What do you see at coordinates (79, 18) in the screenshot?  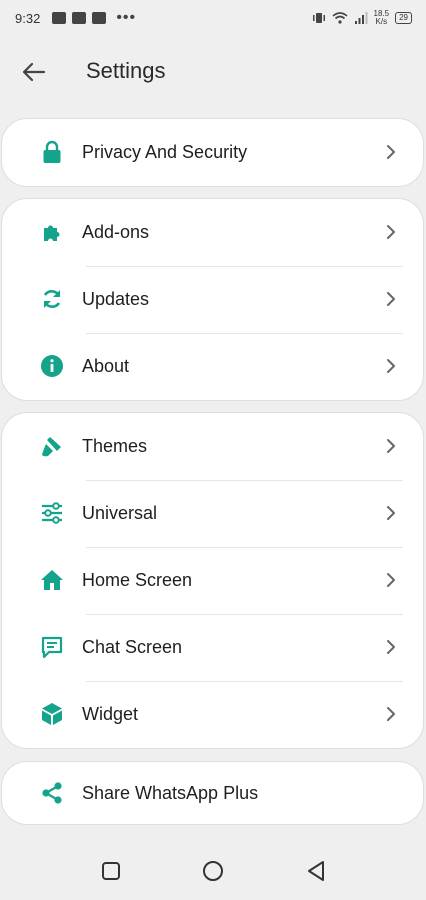 I see `notification-youtube-icon` at bounding box center [79, 18].